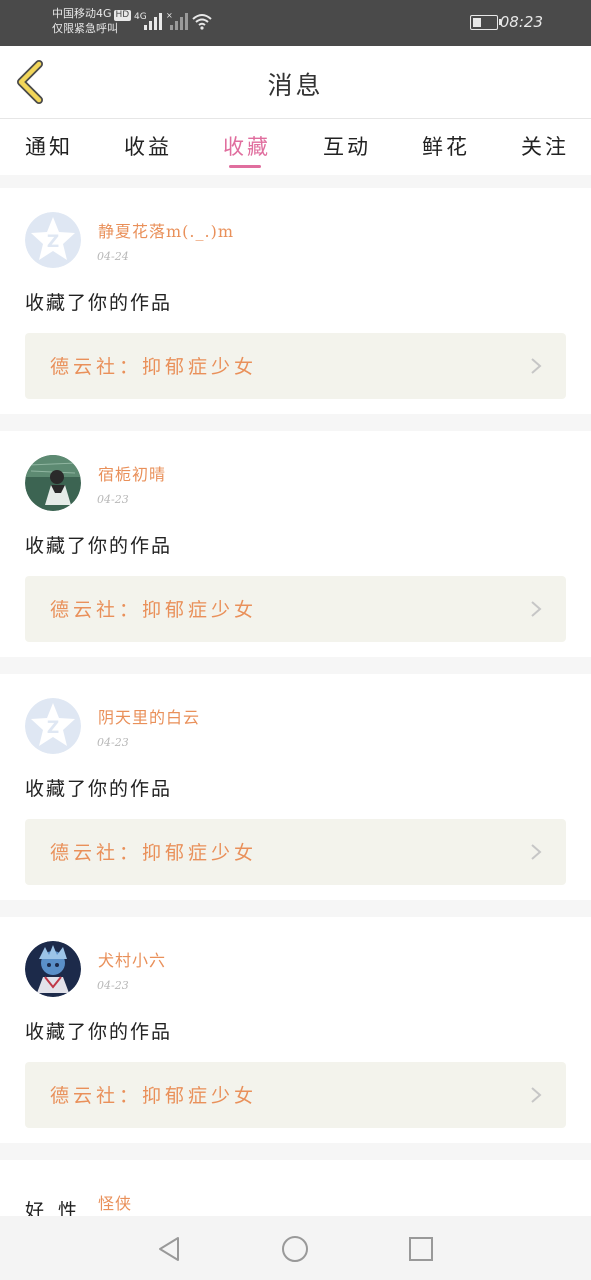  What do you see at coordinates (148, 146) in the screenshot?
I see `tab-earnings: 收益` at bounding box center [148, 146].